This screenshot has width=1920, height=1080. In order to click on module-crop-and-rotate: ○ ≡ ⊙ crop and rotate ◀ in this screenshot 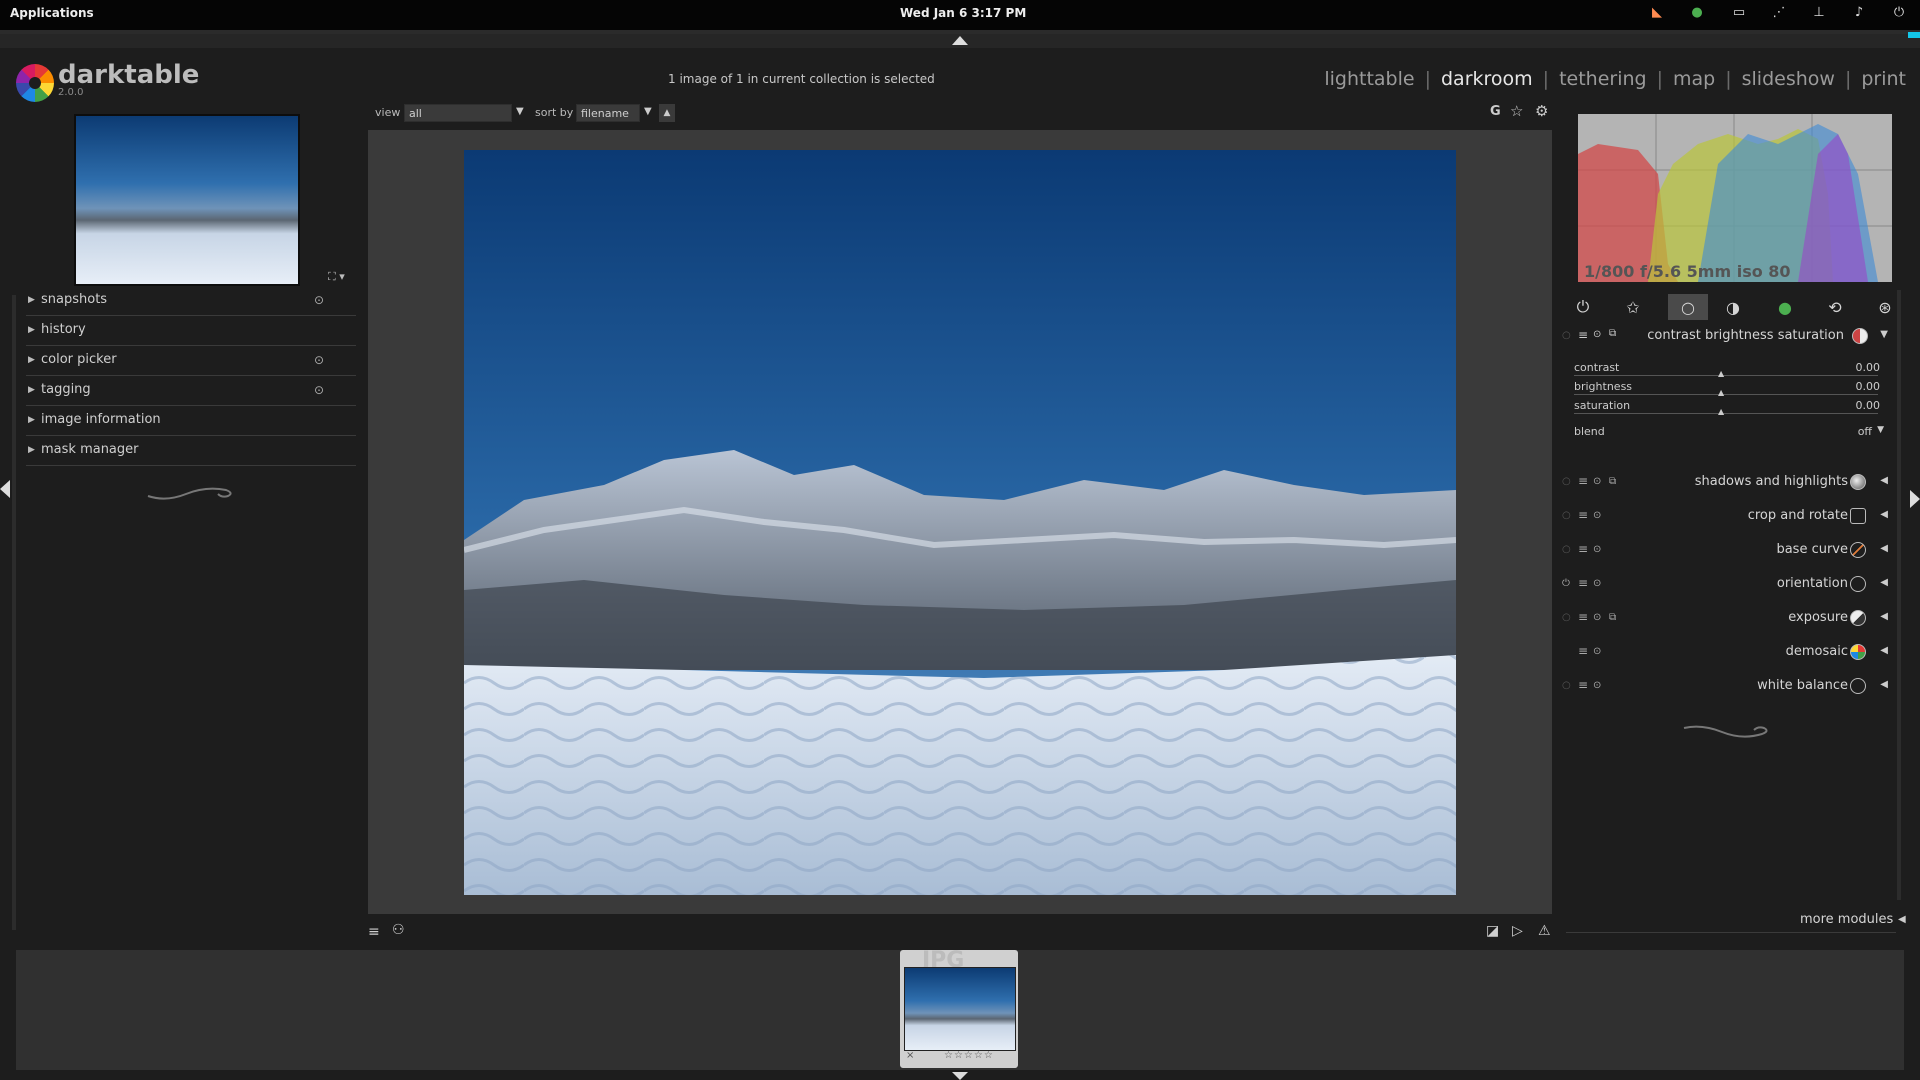, I will do `click(1729, 517)`.